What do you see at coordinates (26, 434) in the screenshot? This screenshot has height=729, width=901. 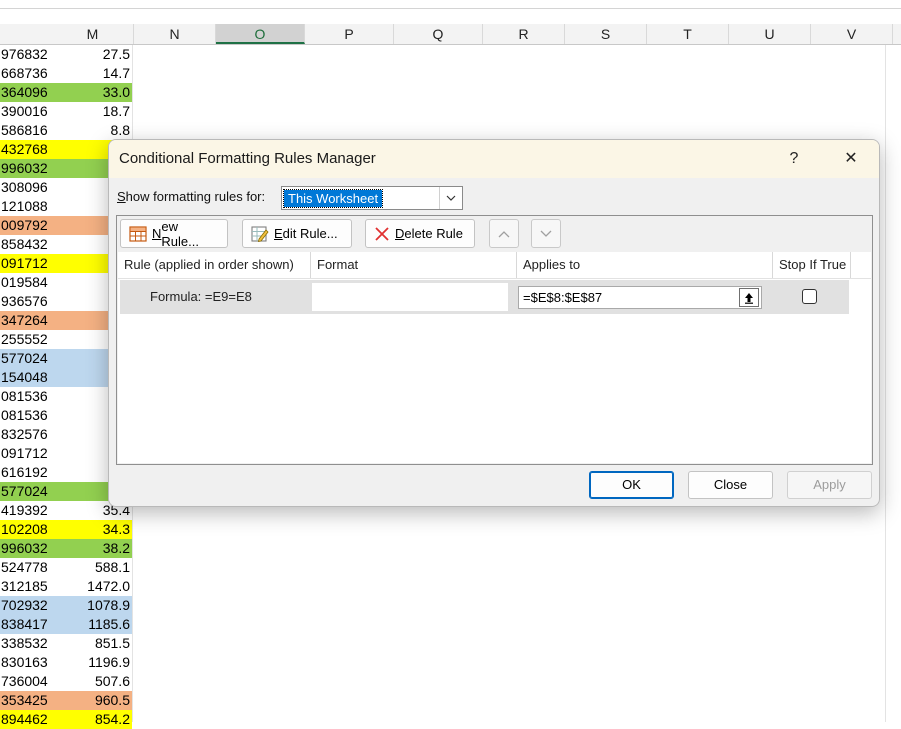 I see `cell-l: 832576` at bounding box center [26, 434].